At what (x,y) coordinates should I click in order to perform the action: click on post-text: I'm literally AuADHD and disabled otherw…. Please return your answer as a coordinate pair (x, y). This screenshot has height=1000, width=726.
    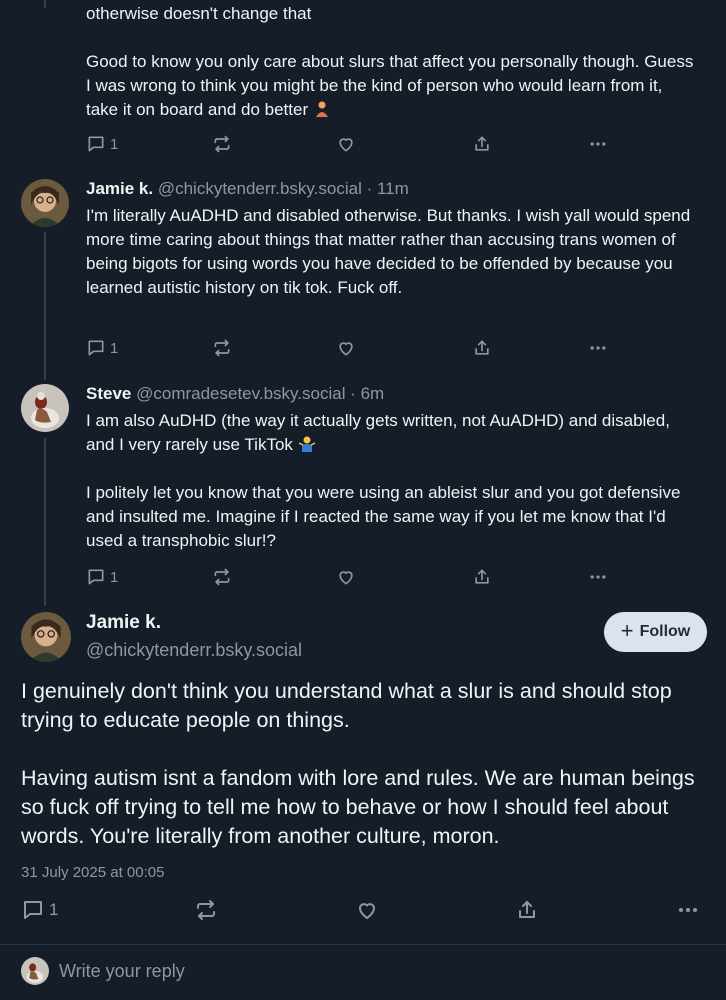
    Looking at the image, I should click on (388, 251).